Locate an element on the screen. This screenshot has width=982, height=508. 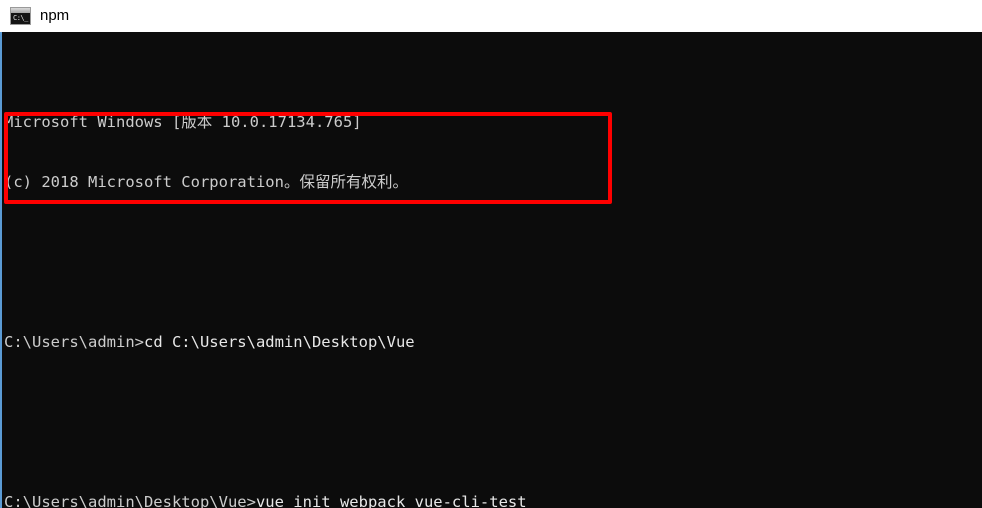
shell-prompt: C:\Users\admin> is located at coordinates (74, 342).